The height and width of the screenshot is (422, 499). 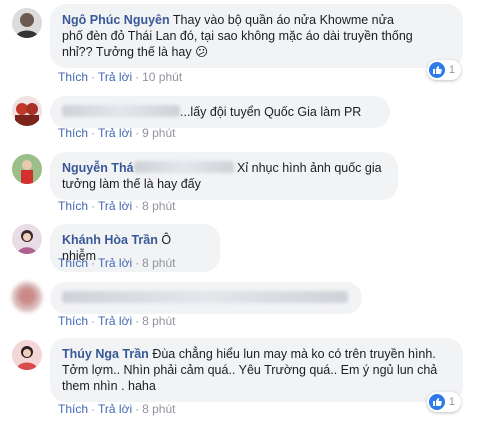 I want to click on comment-time: 9 phút, so click(x=158, y=133).